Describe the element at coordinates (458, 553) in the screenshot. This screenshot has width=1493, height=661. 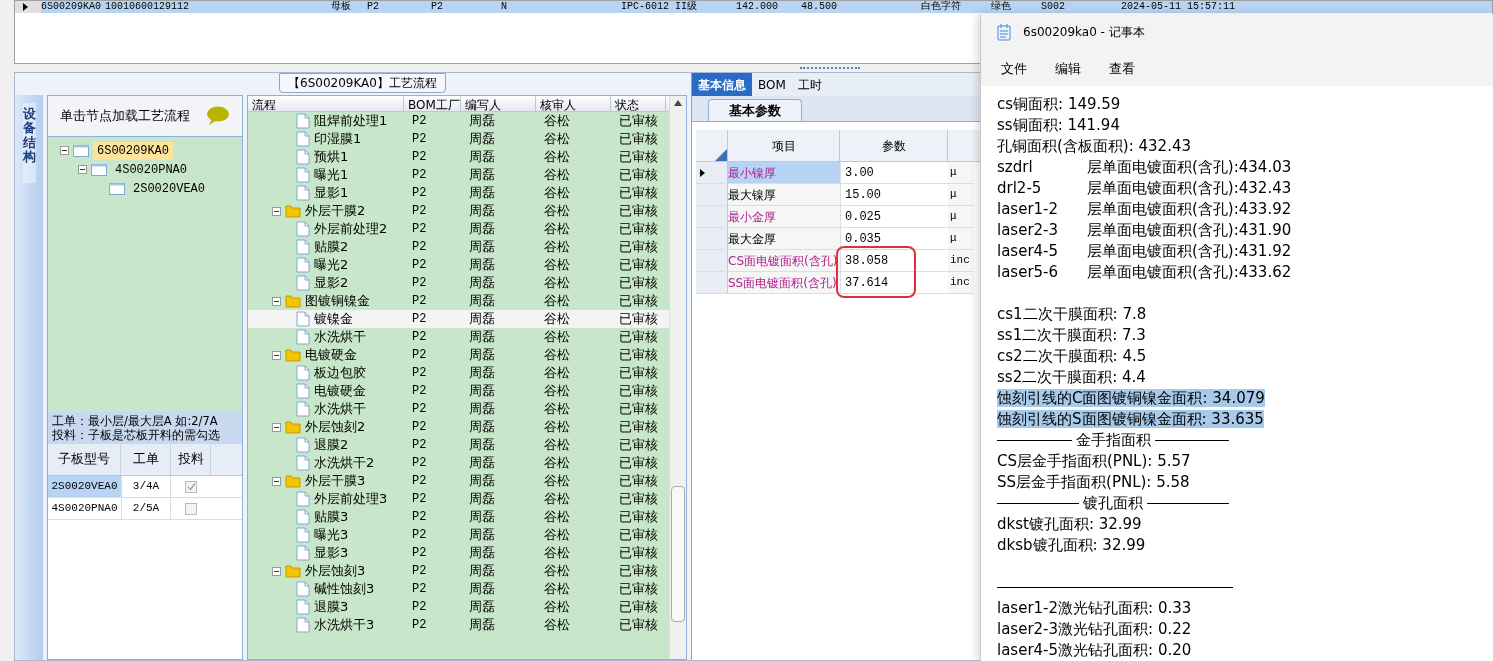
I see `process-row: 显影3 P2 周磊 谷松 已审核` at that location.